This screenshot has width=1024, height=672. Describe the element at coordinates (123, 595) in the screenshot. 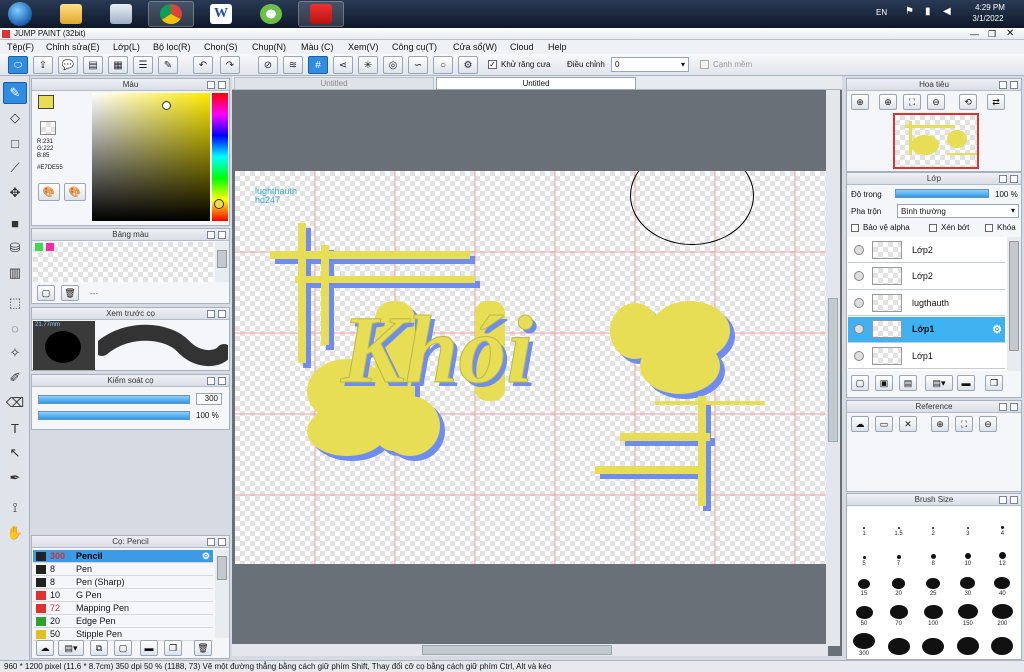

I see `brush-list-item: 10 G Pen` at that location.